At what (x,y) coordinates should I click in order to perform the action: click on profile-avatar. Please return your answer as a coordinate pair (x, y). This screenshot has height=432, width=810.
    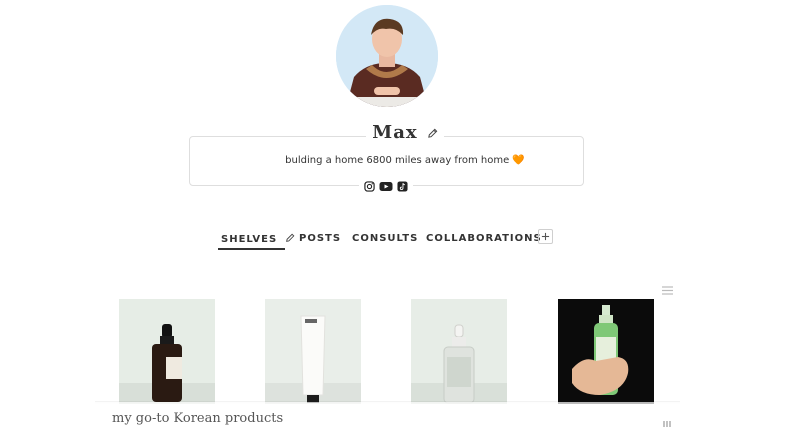
    Looking at the image, I should click on (387, 56).